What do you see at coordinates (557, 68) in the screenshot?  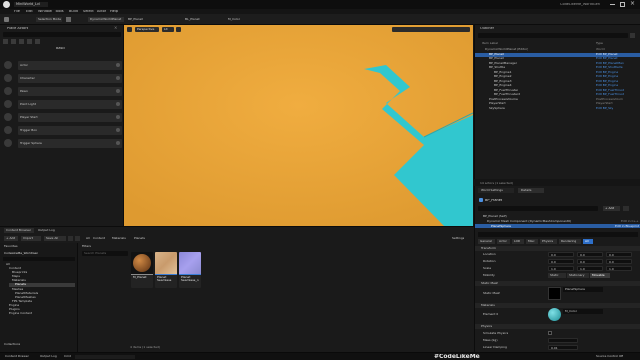 I see `outliner-row: BP_Shuttle Edit BP_ShuttleVe` at bounding box center [557, 68].